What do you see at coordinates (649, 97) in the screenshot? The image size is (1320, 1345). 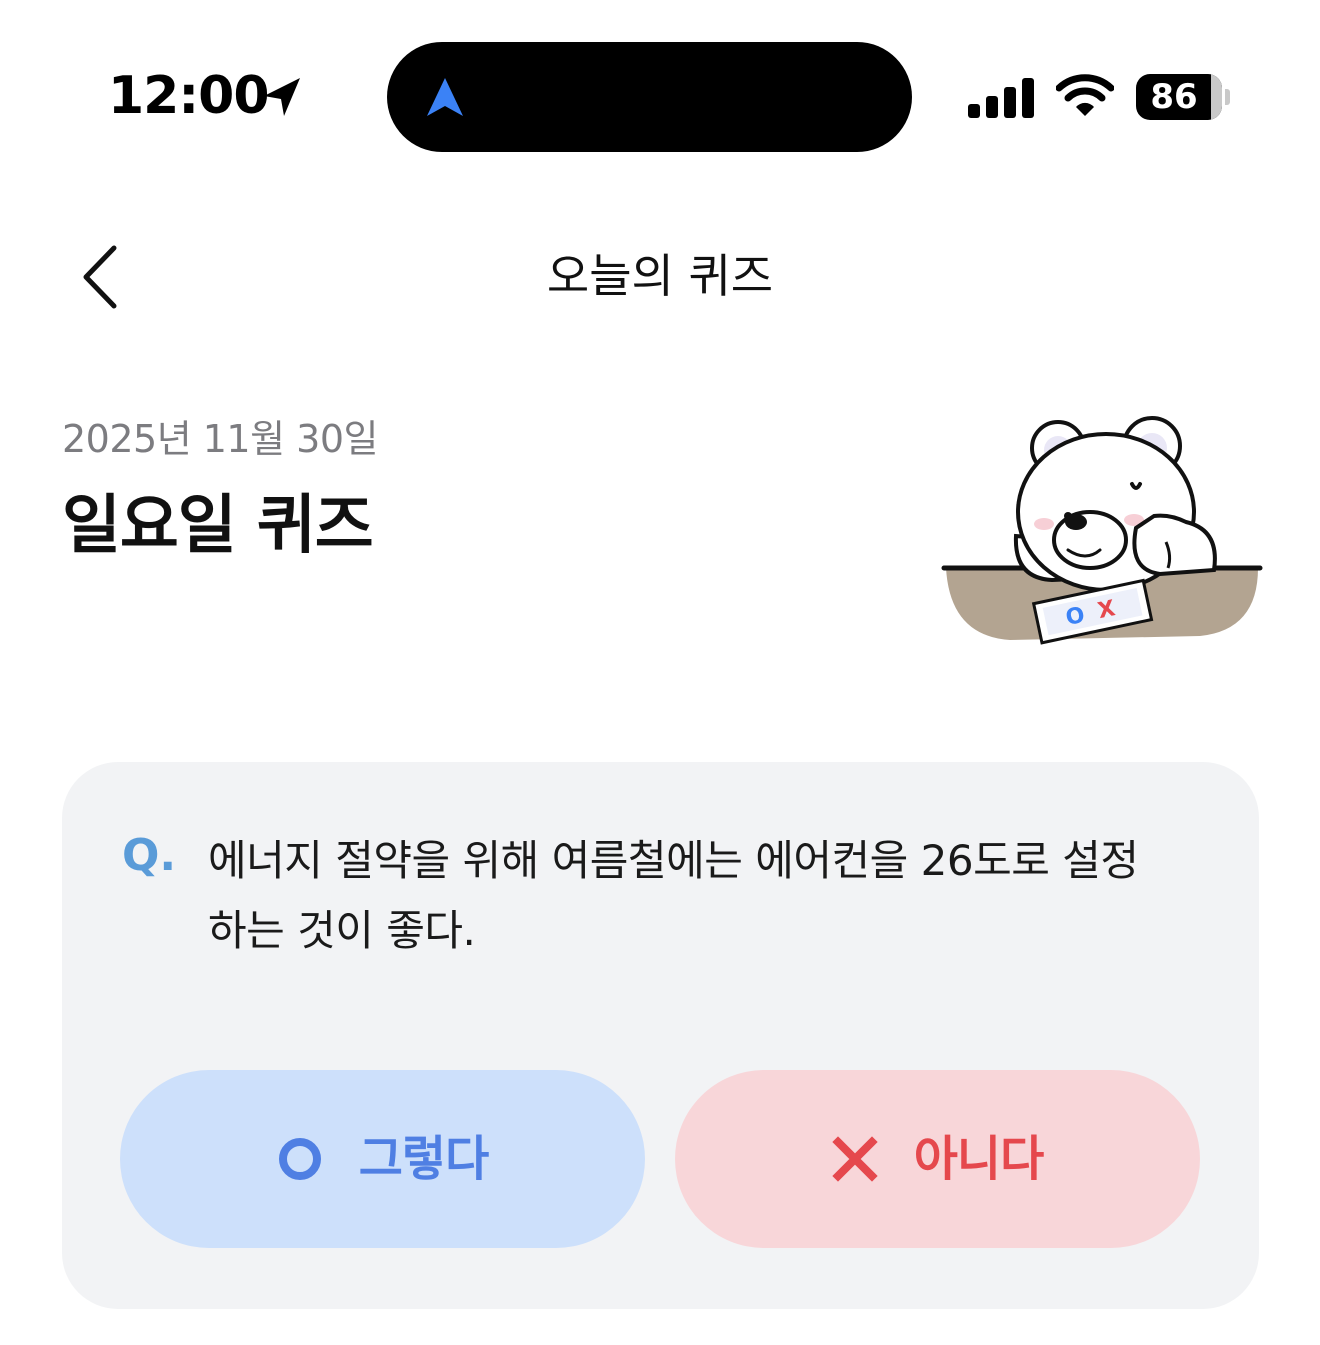 I see `dynamic-island` at bounding box center [649, 97].